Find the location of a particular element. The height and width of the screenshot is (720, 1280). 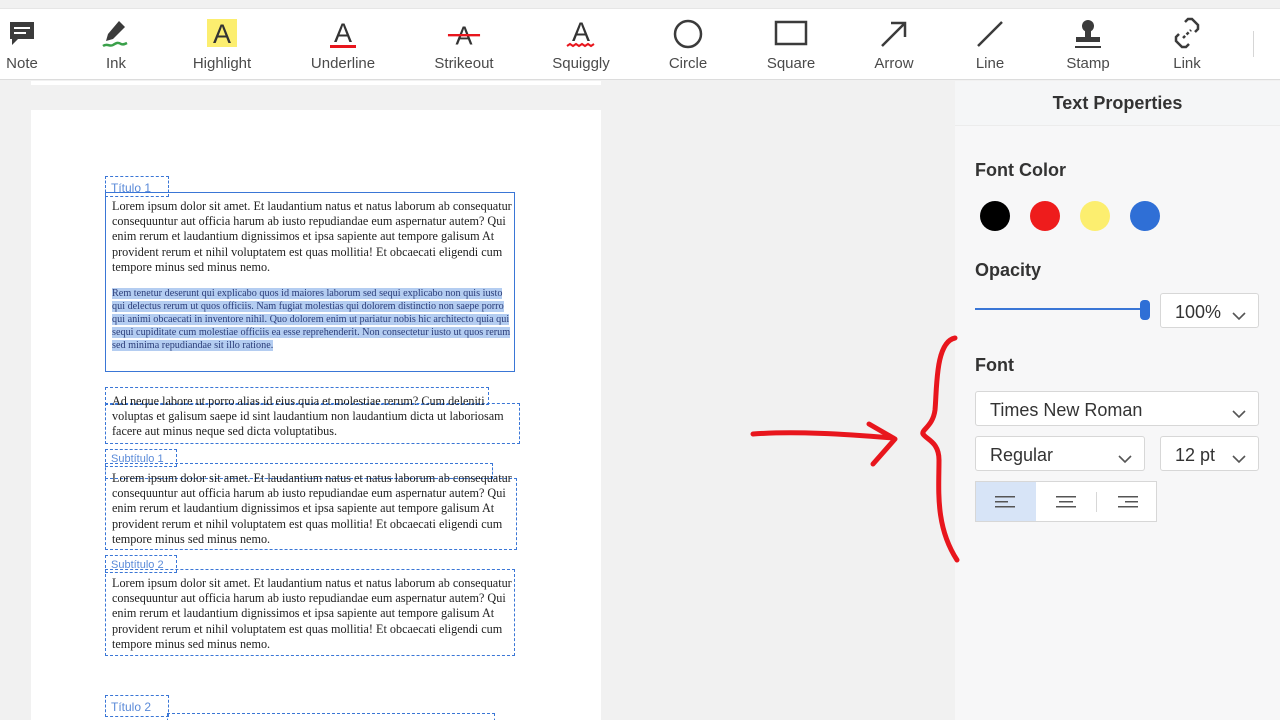

tool-arrow: Arrow is located at coordinates (894, 45).